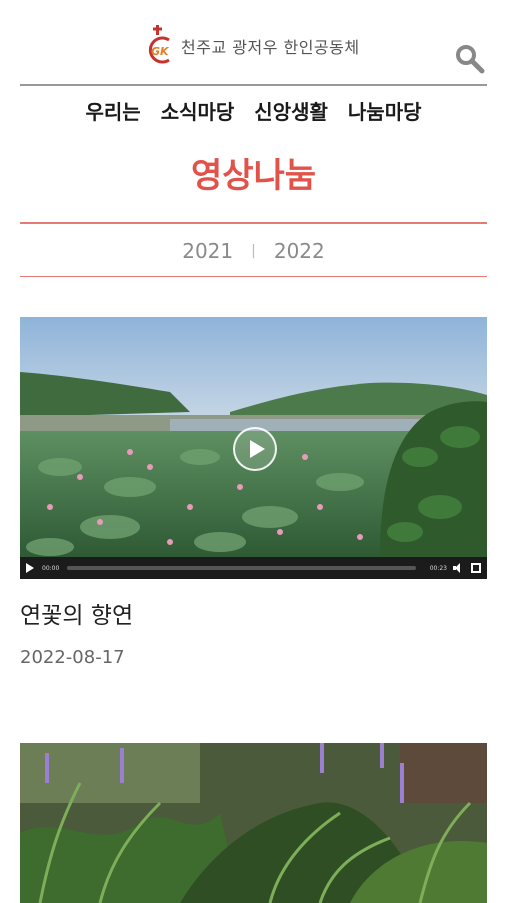 The image size is (507, 903). What do you see at coordinates (207, 47) in the screenshot?
I see `site-name-prefix: 천주교` at bounding box center [207, 47].